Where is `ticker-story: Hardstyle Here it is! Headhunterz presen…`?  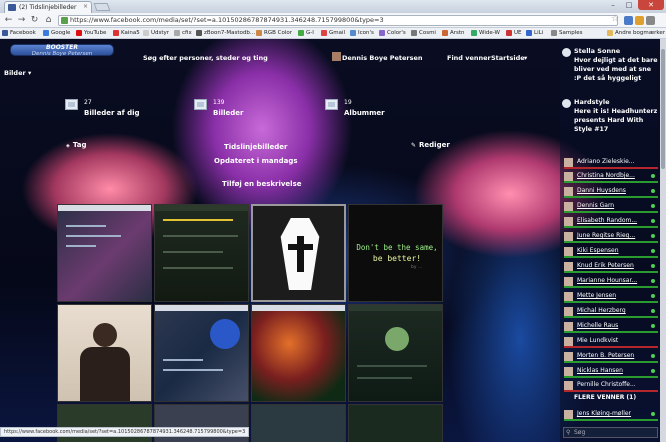 ticker-story: Hardstyle Here it is! Headhunterz presen… is located at coordinates (610, 118).